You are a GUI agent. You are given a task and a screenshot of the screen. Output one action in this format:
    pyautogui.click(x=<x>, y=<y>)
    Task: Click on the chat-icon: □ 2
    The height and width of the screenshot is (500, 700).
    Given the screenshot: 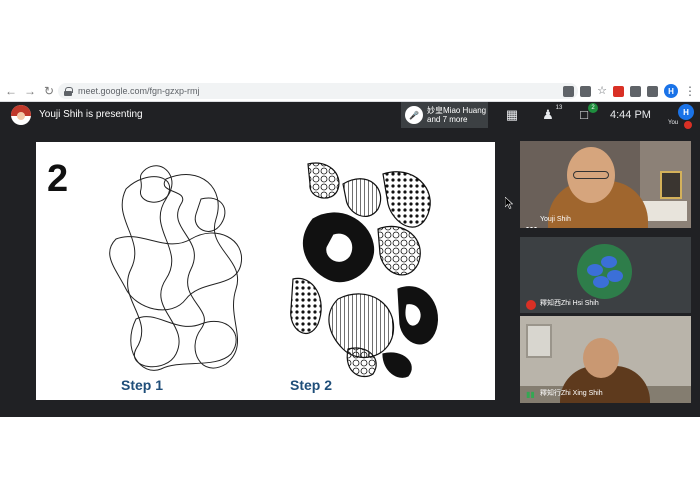 What is the action you would take?
    pyautogui.click(x=587, y=113)
    